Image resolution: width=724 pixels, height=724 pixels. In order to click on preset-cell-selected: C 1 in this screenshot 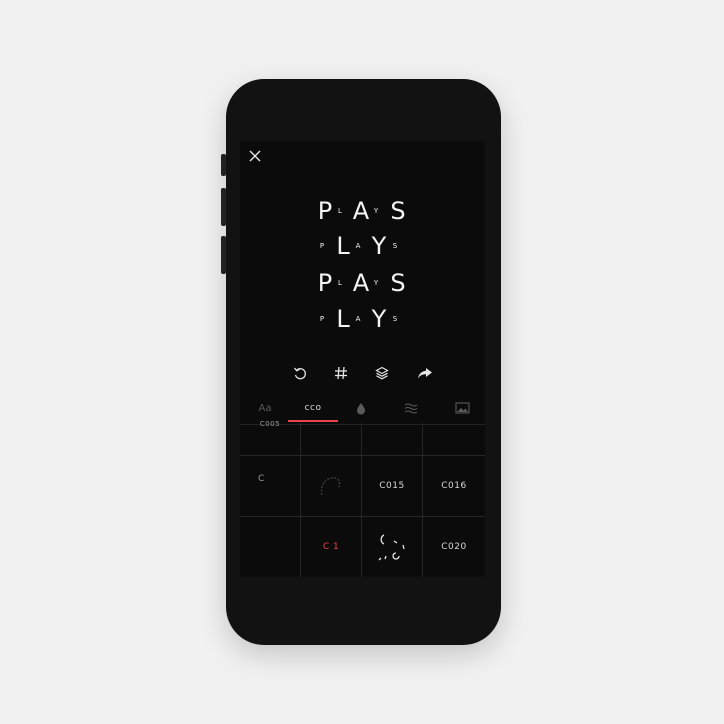, I will do `click(331, 547)`.